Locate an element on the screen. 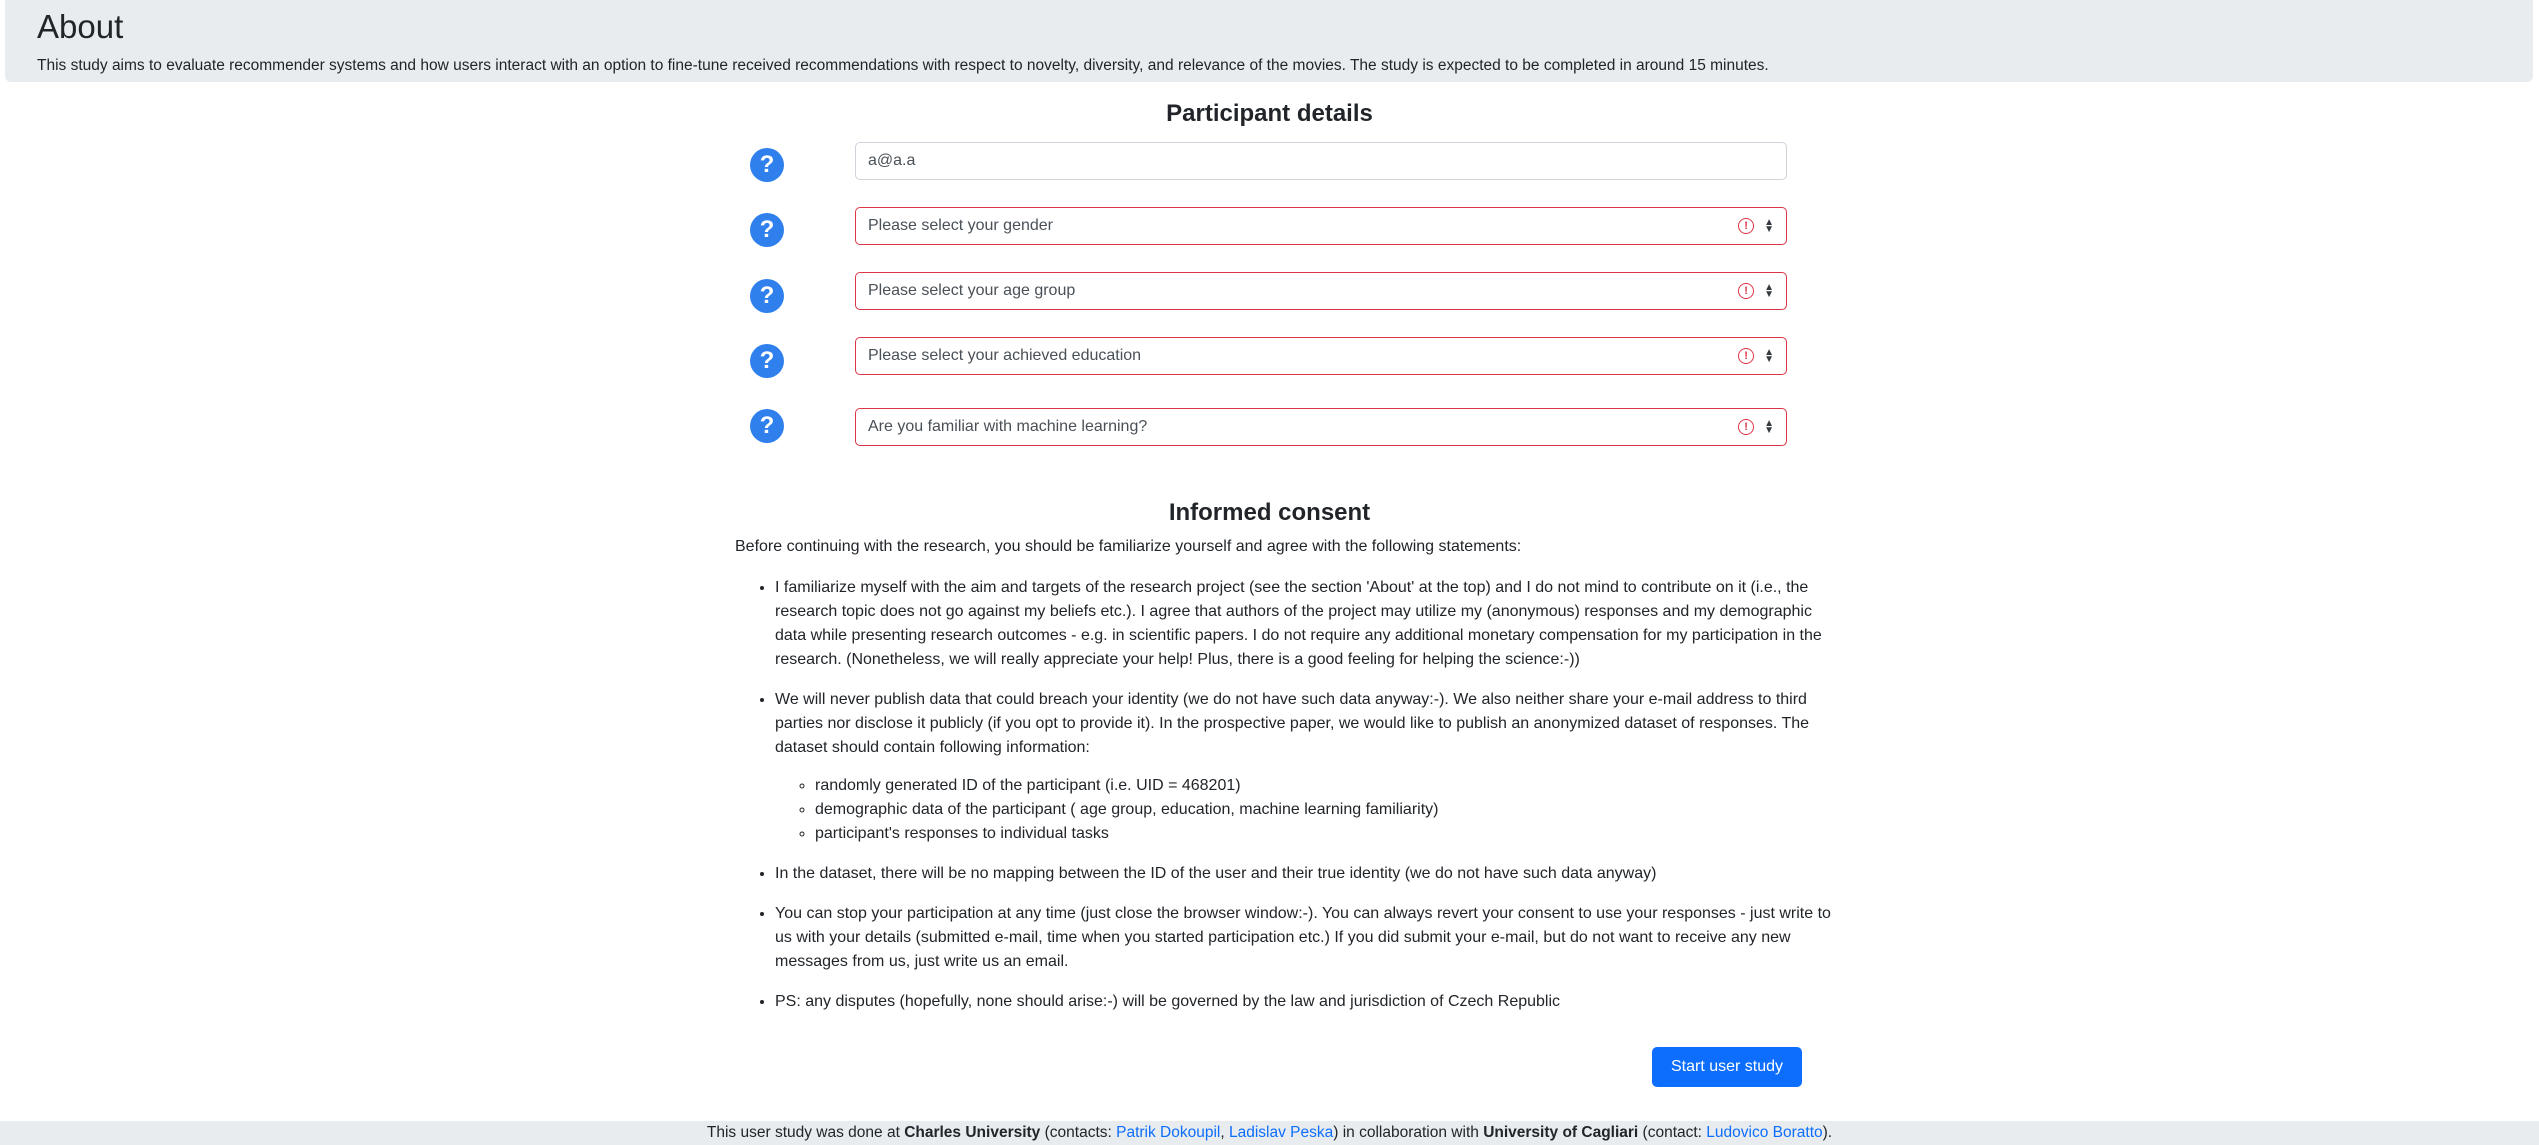 This screenshot has width=2539, height=1145. gender-select-placeholder: Please select your gender is located at coordinates (960, 225).